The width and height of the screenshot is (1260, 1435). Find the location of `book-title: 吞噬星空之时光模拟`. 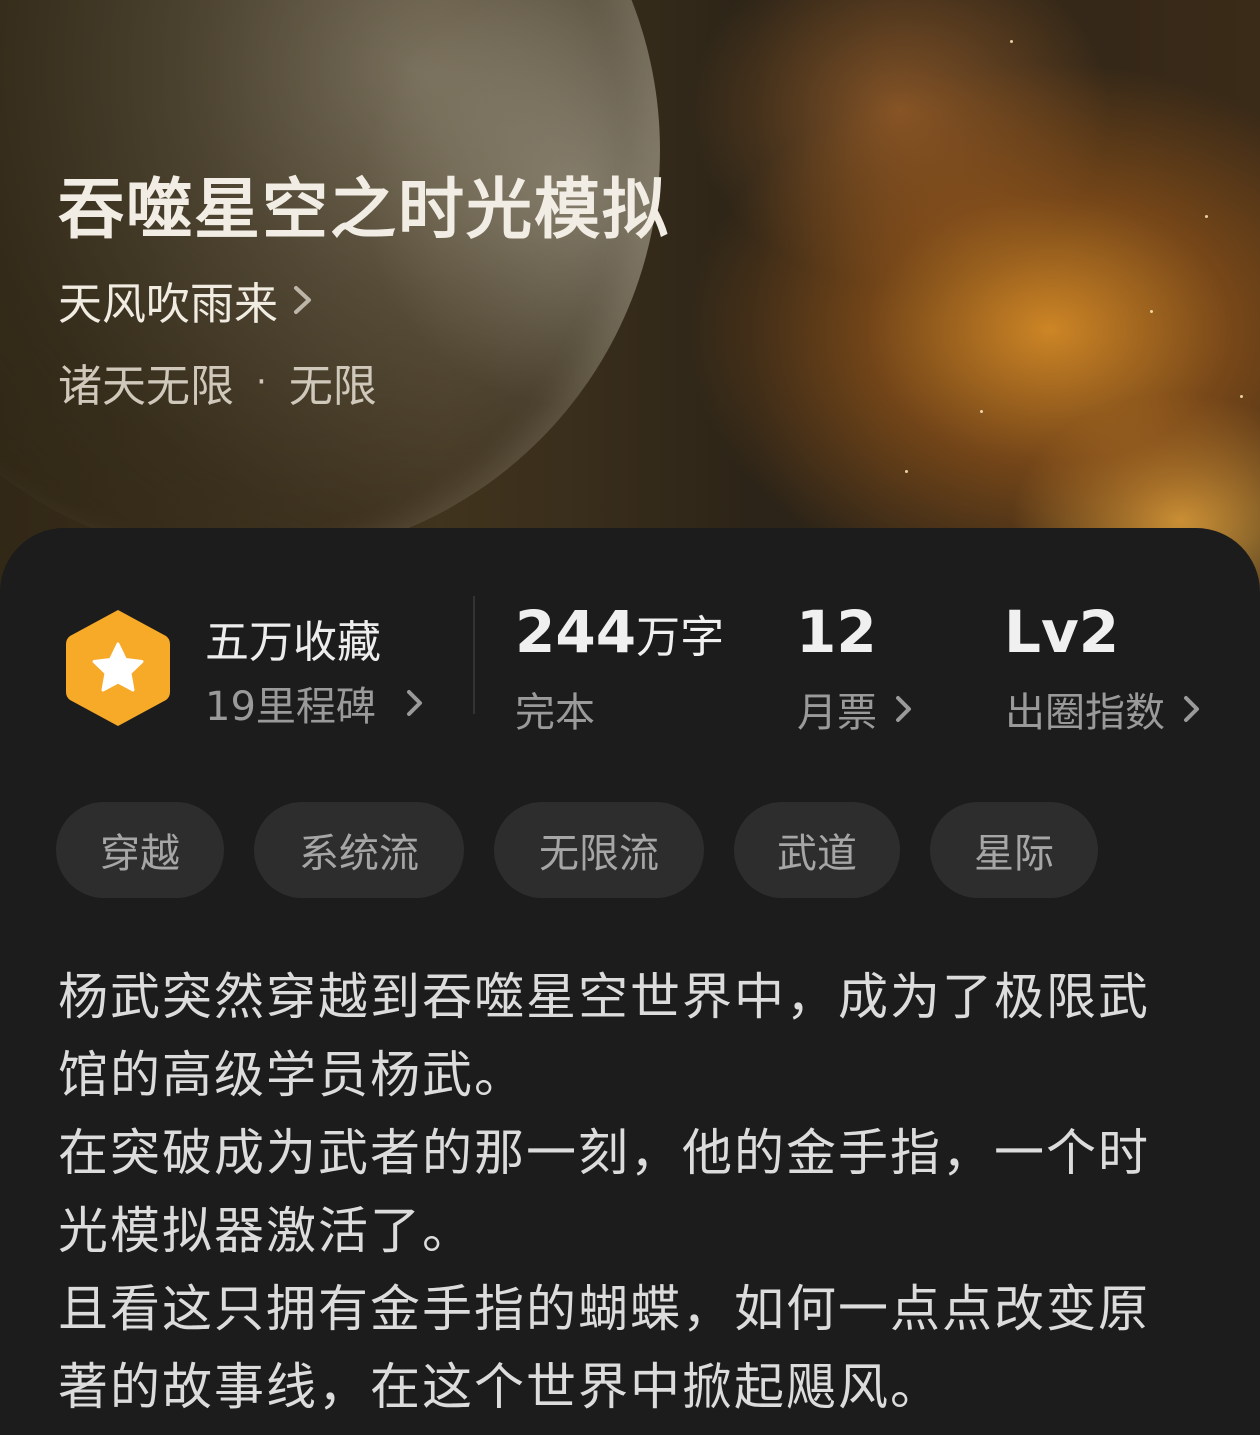

book-title: 吞噬星空之时光模拟 is located at coordinates (364, 209).